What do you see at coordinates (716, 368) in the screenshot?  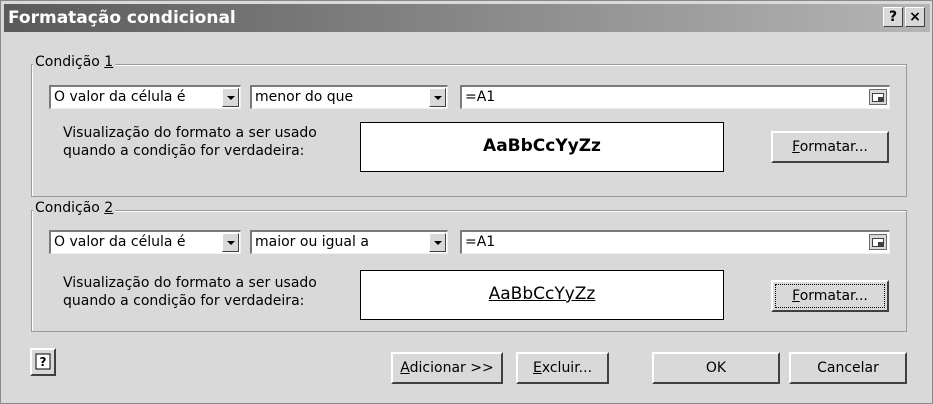 I see `ok-button: OK` at bounding box center [716, 368].